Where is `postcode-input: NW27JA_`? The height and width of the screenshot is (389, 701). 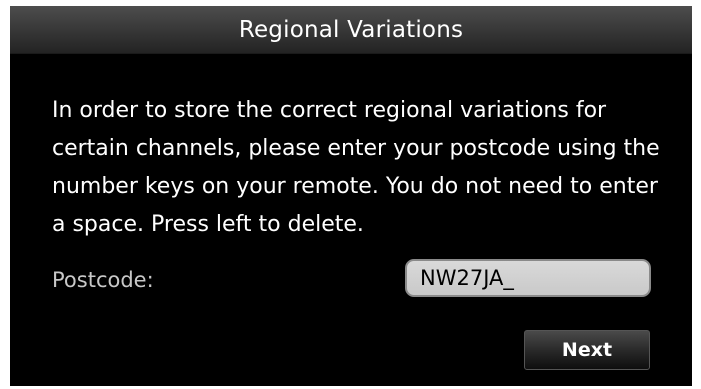
postcode-input: NW27JA_ is located at coordinates (528, 278).